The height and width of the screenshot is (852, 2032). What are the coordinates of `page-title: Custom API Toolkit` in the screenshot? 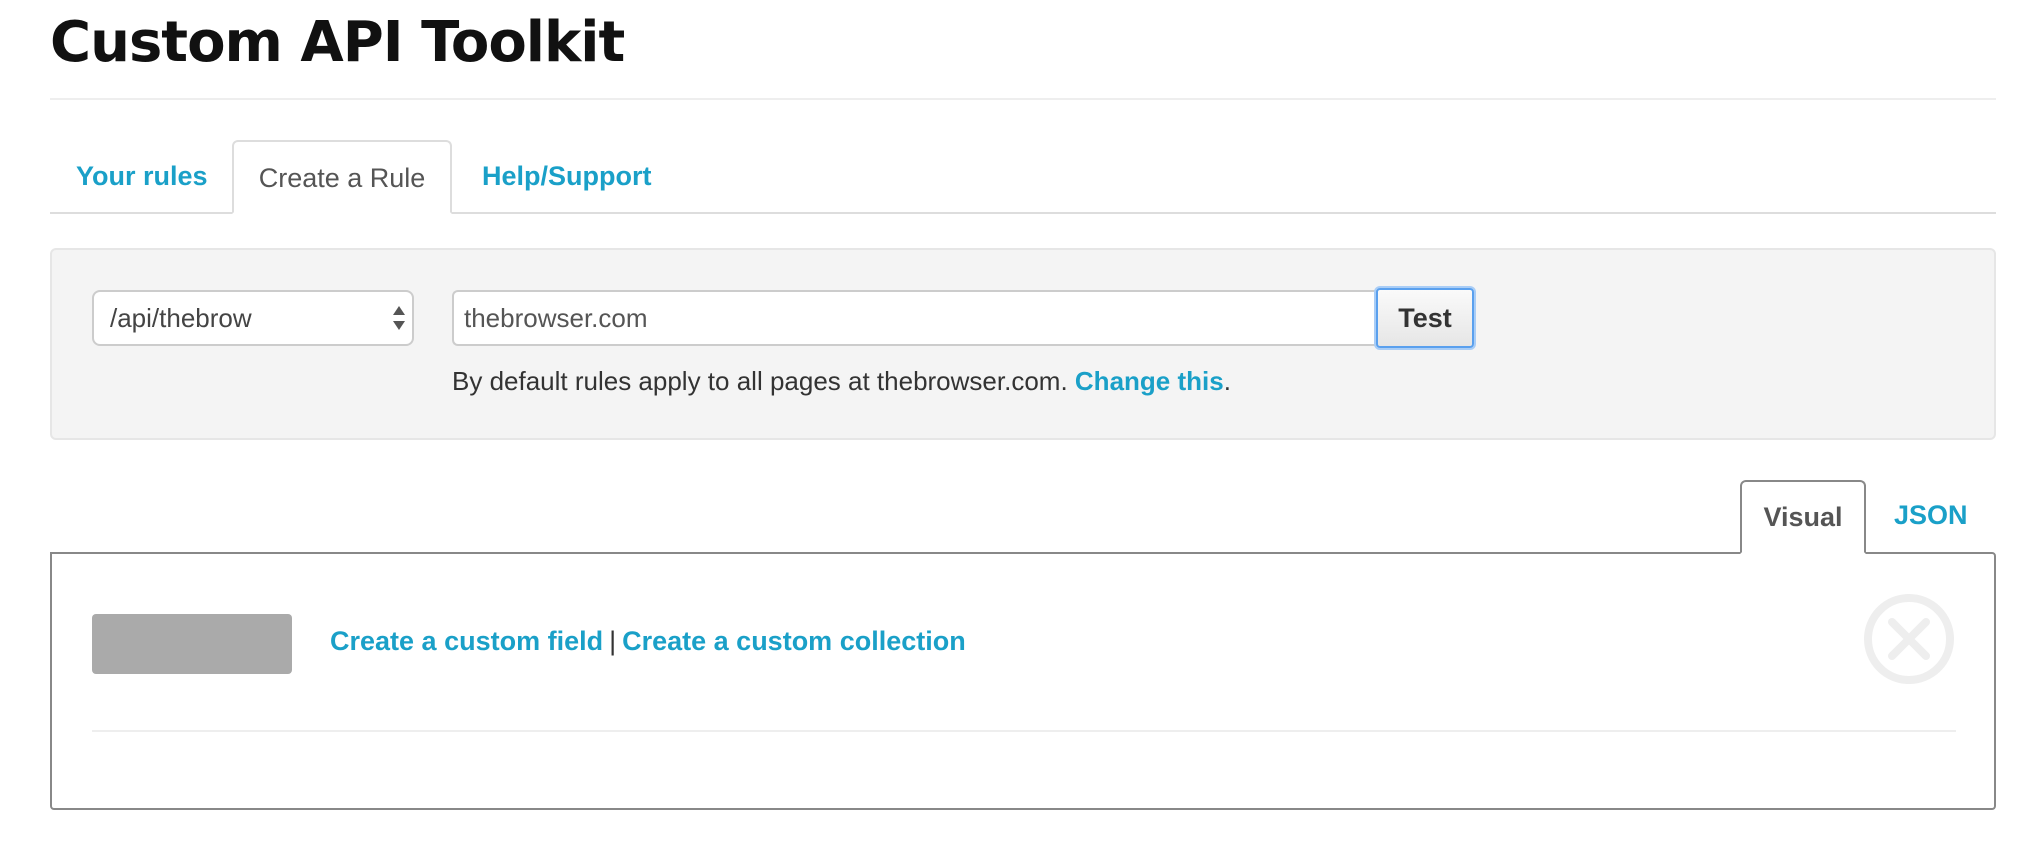 It's located at (337, 42).